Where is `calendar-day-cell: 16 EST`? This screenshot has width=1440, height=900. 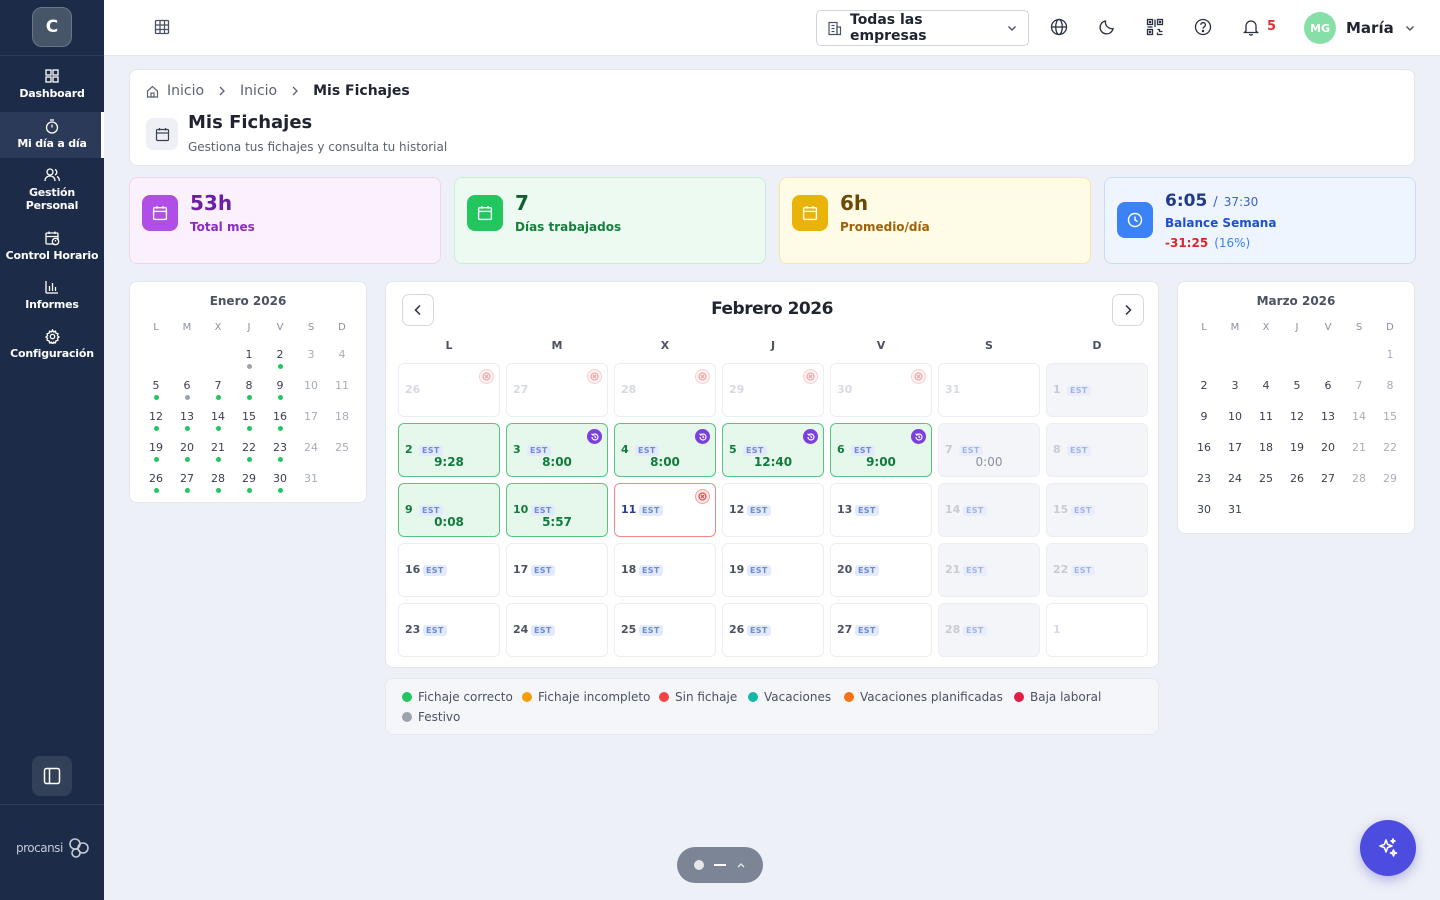
calendar-day-cell: 16 EST is located at coordinates (449, 570).